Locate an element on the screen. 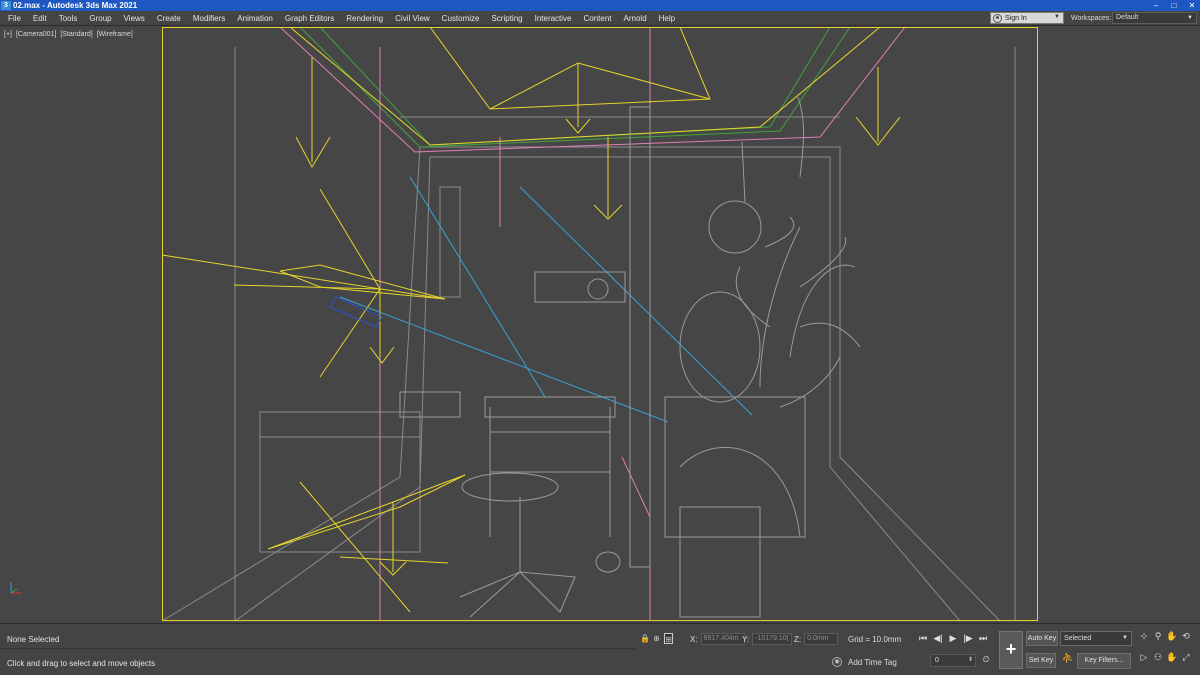 This screenshot has height=675, width=1200. viewport-menu-plus: [+] is located at coordinates (8, 34).